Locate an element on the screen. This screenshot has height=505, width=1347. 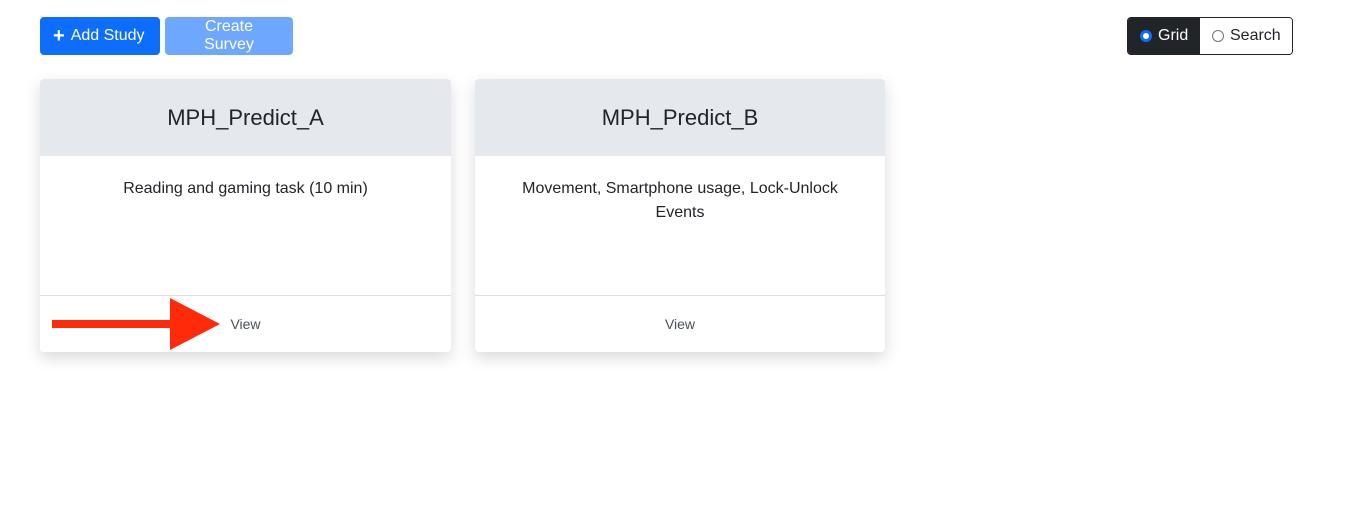
search-toggle-option: Search is located at coordinates (1246, 36).